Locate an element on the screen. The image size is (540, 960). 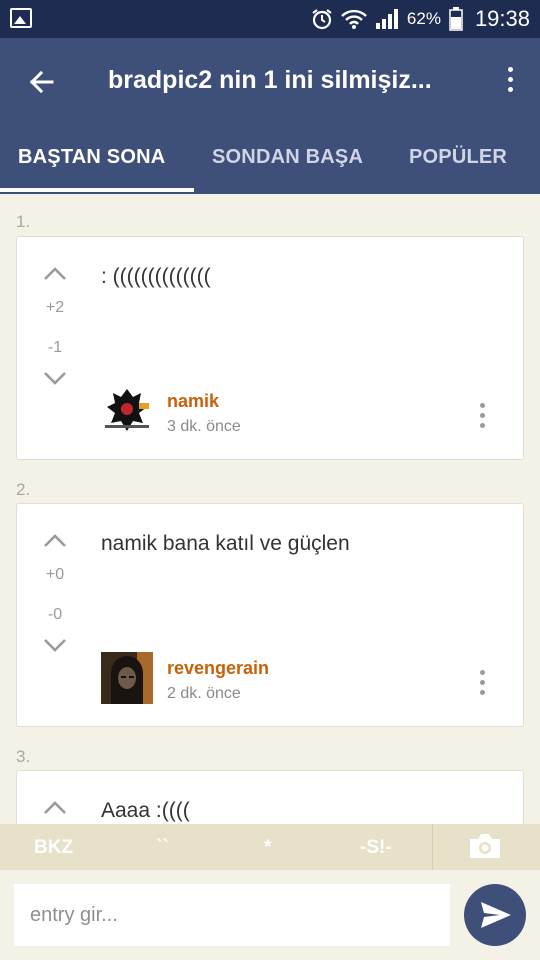
entry-card: Aaaa :(((( is located at coordinates (270, 797).